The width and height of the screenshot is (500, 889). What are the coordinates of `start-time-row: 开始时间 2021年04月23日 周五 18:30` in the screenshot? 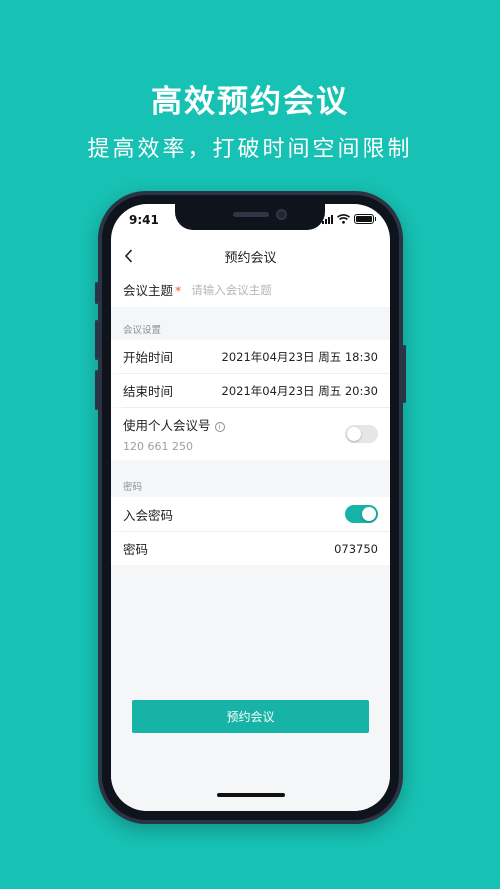 It's located at (250, 356).